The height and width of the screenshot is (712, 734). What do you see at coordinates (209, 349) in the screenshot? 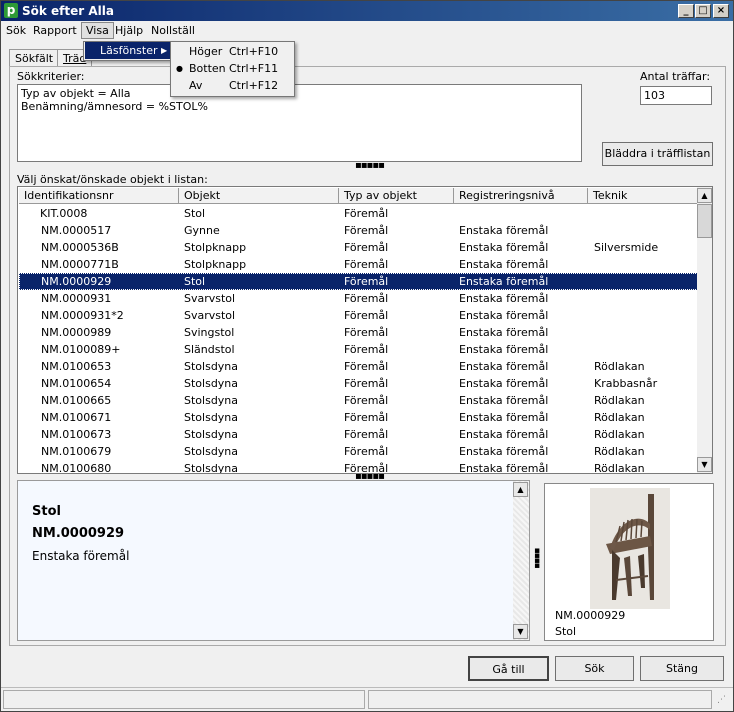
I see `table-cell: Sländstol` at bounding box center [209, 349].